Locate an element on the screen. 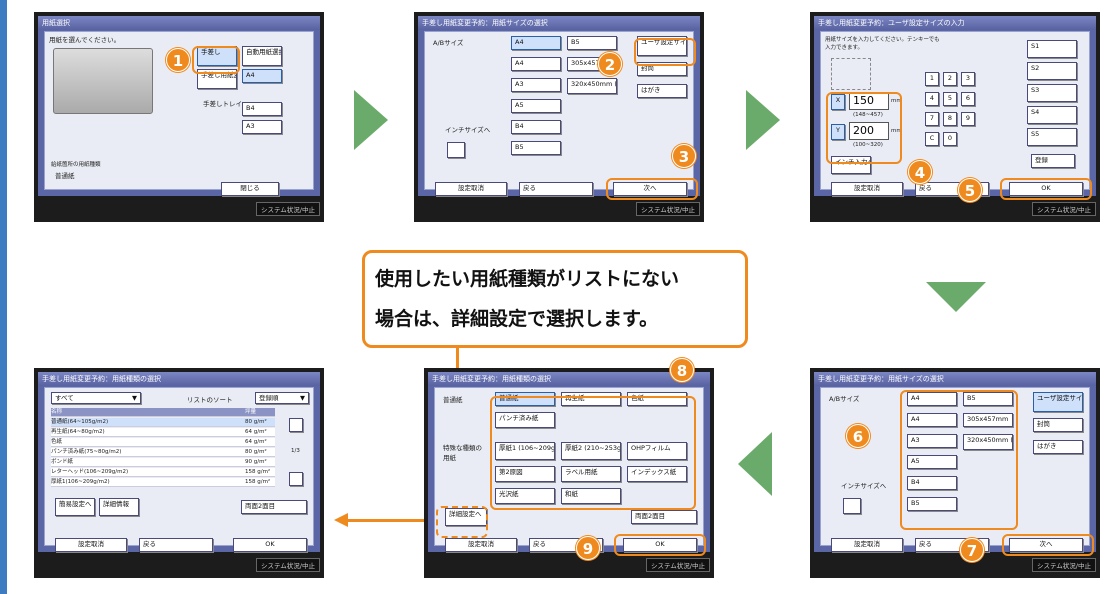 The width and height of the screenshot is (1116, 594). size-b5r-button: B5 is located at coordinates (536, 148).